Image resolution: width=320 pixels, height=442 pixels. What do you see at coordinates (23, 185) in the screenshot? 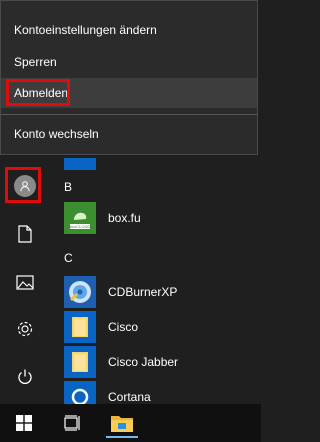
I see `user-button-highlight` at bounding box center [23, 185].